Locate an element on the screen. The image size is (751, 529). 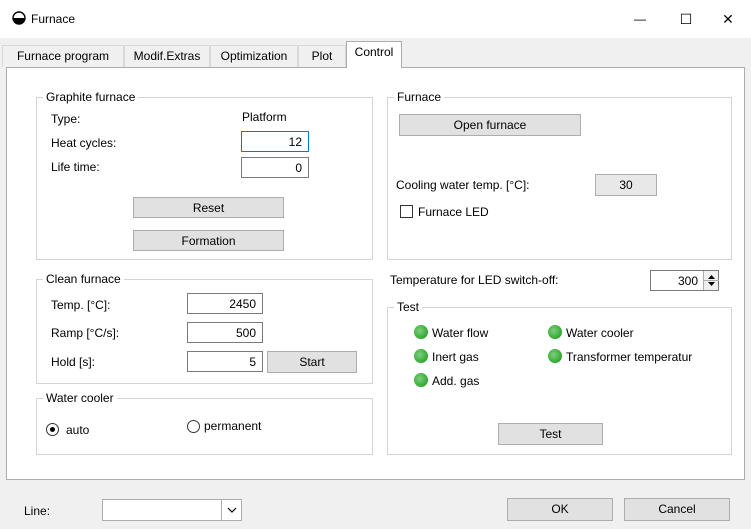
furnace-led-label: Furnace LED is located at coordinates (453, 212).